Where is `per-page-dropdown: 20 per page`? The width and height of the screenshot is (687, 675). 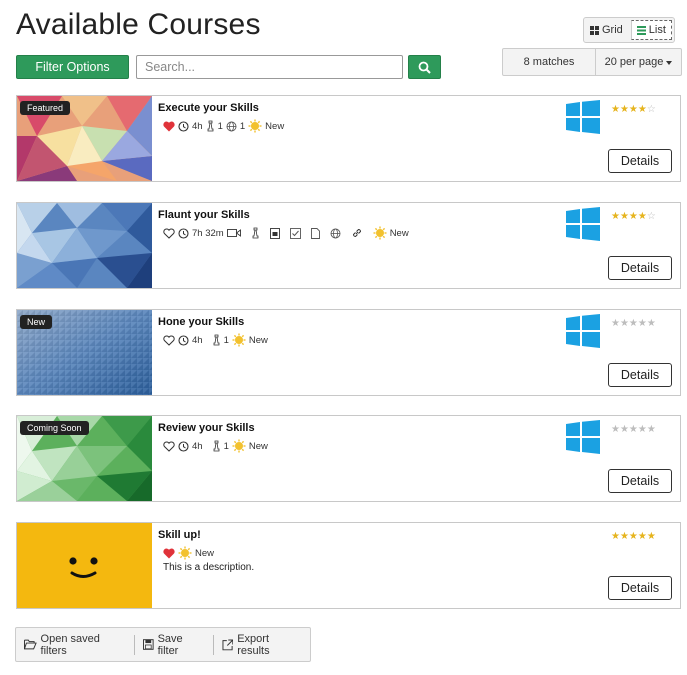 per-page-dropdown: 20 per page is located at coordinates (638, 62).